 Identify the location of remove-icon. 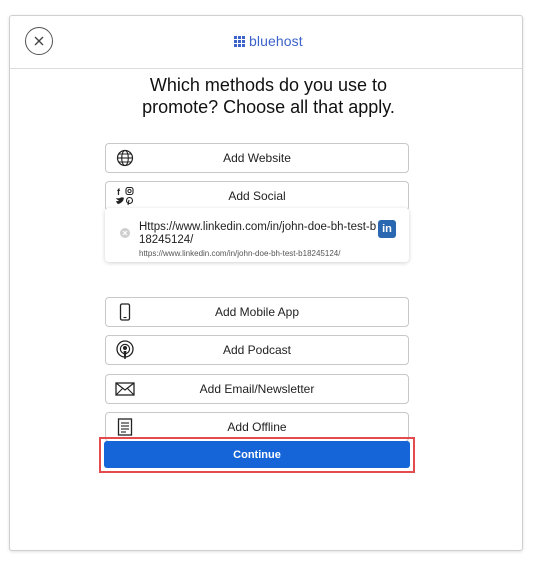
(125, 233).